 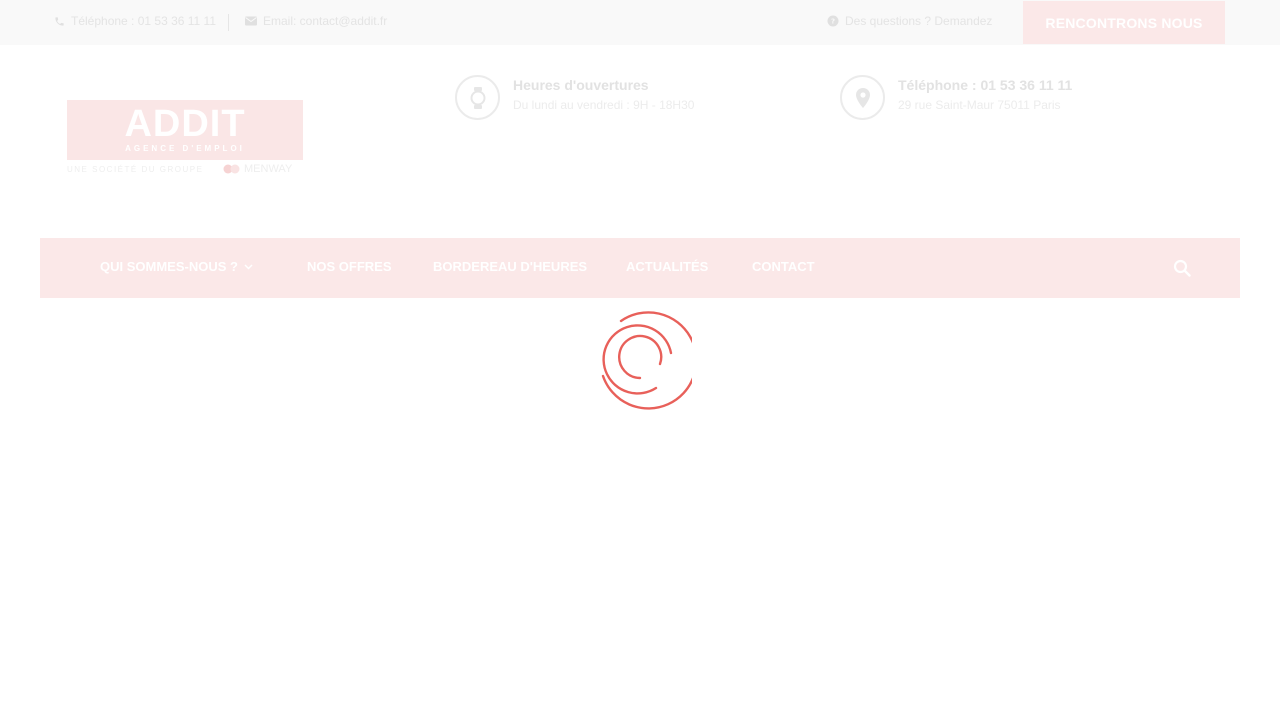 I want to click on loading-spinner, so click(x=644, y=360).